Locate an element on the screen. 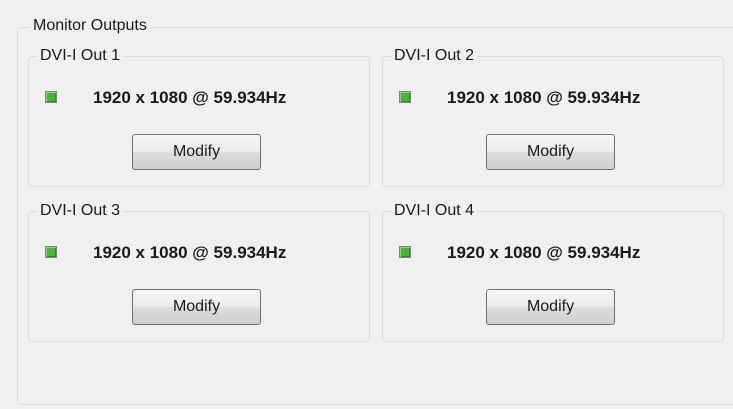 The width and height of the screenshot is (733, 409). output-label: DVI-I Out 3 is located at coordinates (80, 211).